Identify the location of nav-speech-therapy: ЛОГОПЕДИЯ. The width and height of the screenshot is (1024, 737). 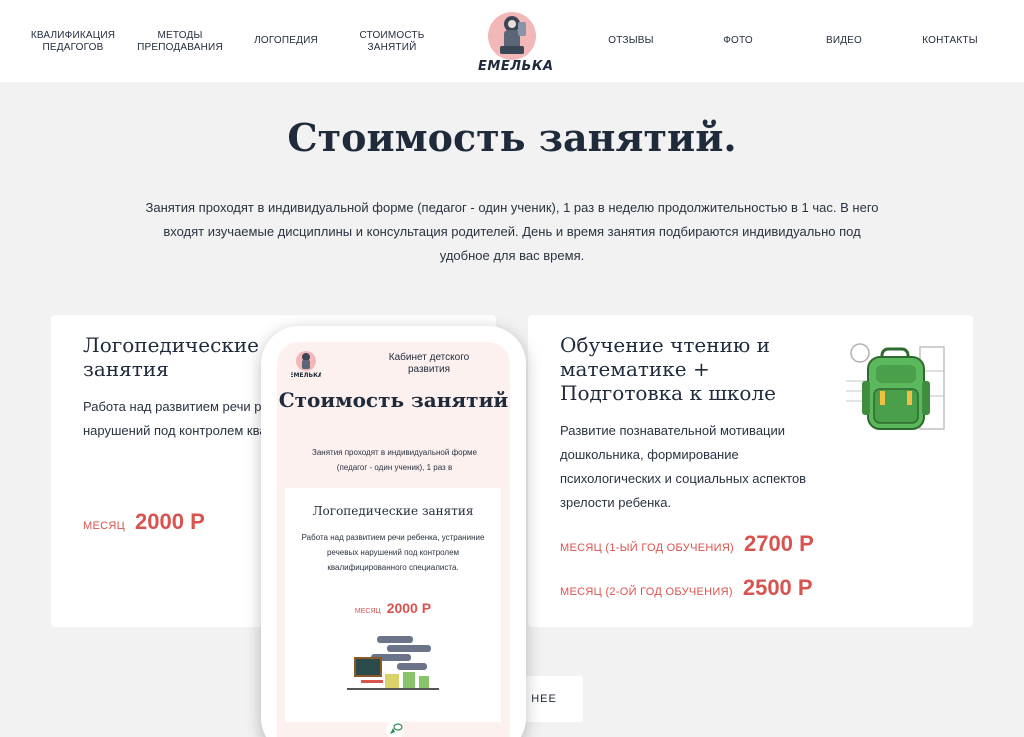
(286, 41).